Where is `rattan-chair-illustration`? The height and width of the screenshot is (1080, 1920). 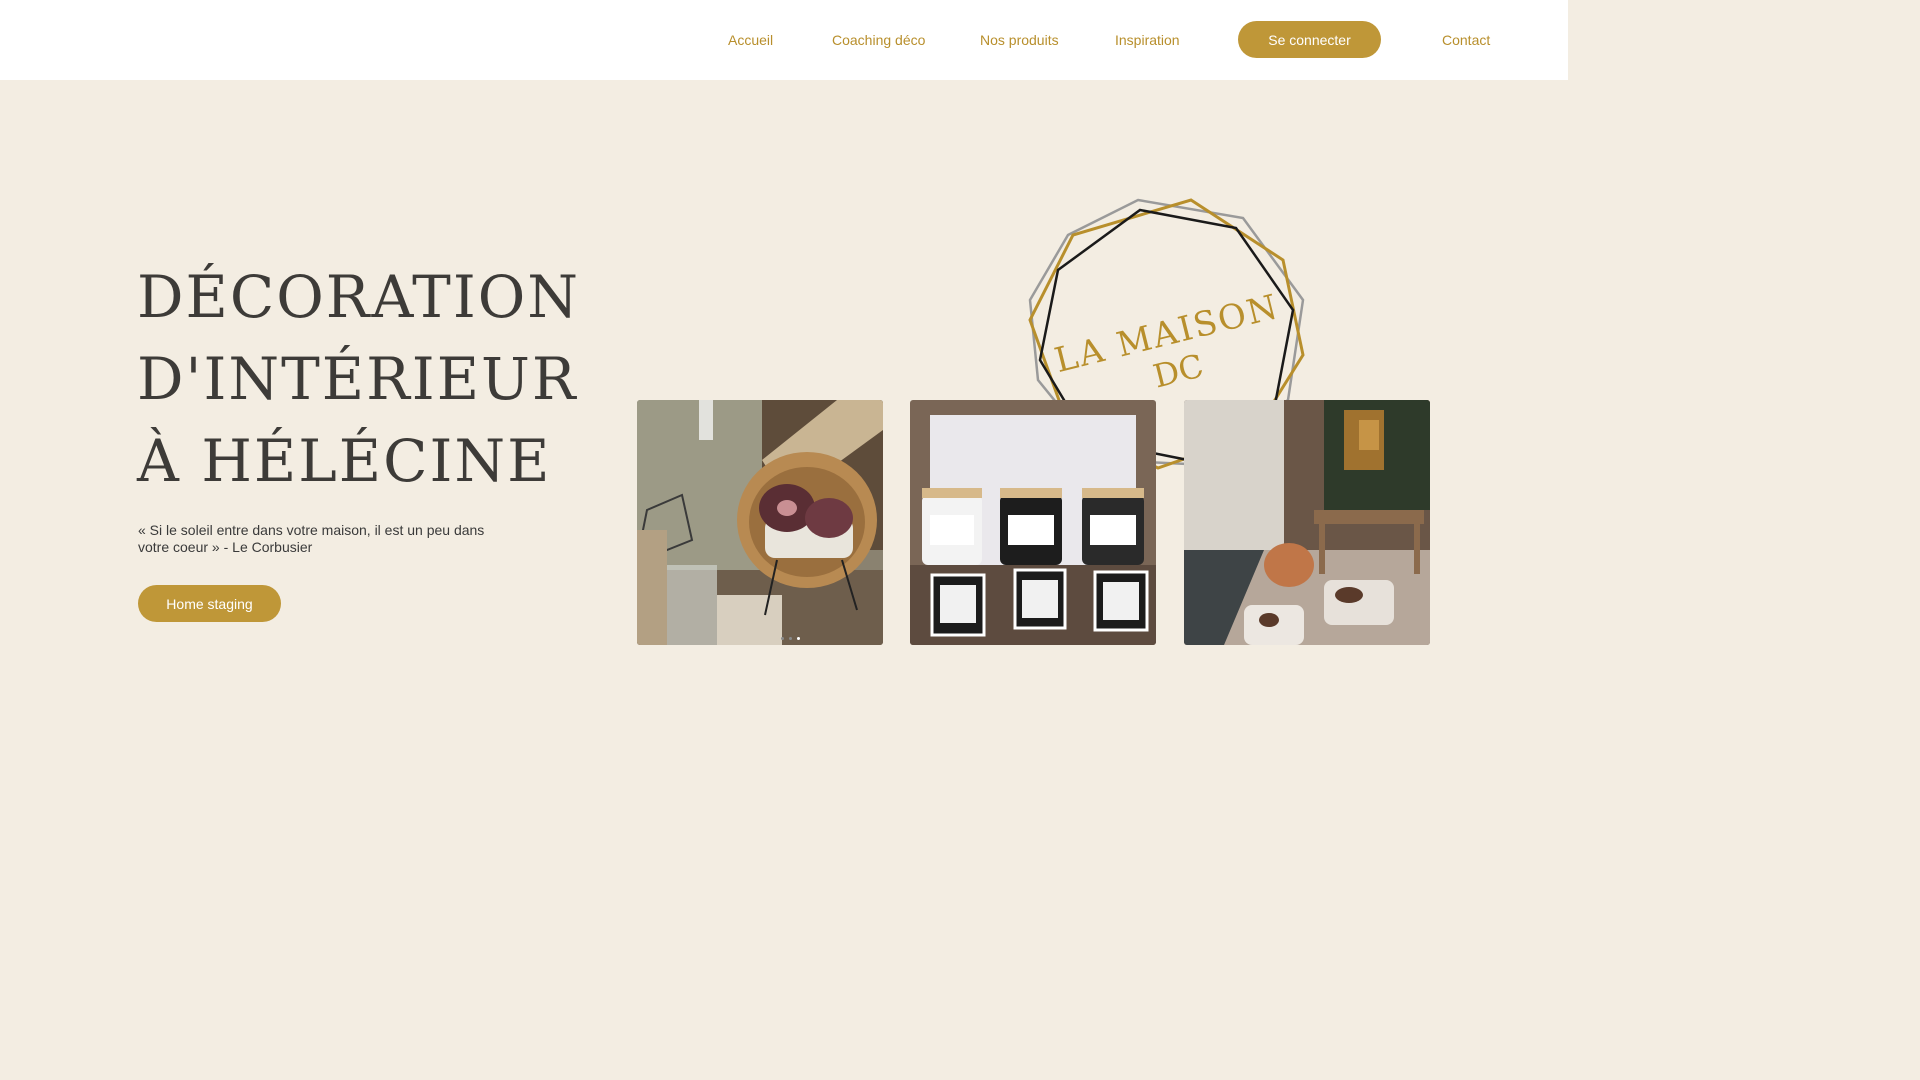 rattan-chair-illustration is located at coordinates (760, 522).